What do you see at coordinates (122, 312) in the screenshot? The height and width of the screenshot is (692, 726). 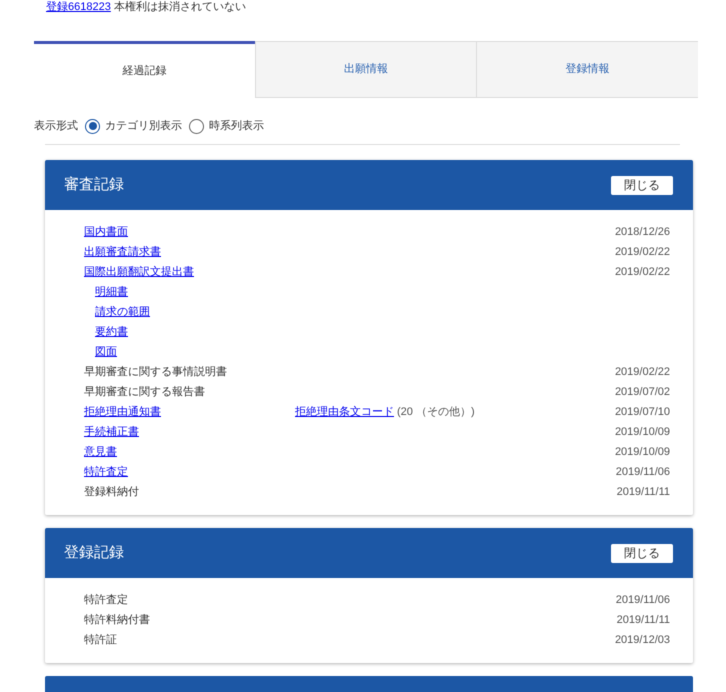 I see `document-link: 請求の範囲` at bounding box center [122, 312].